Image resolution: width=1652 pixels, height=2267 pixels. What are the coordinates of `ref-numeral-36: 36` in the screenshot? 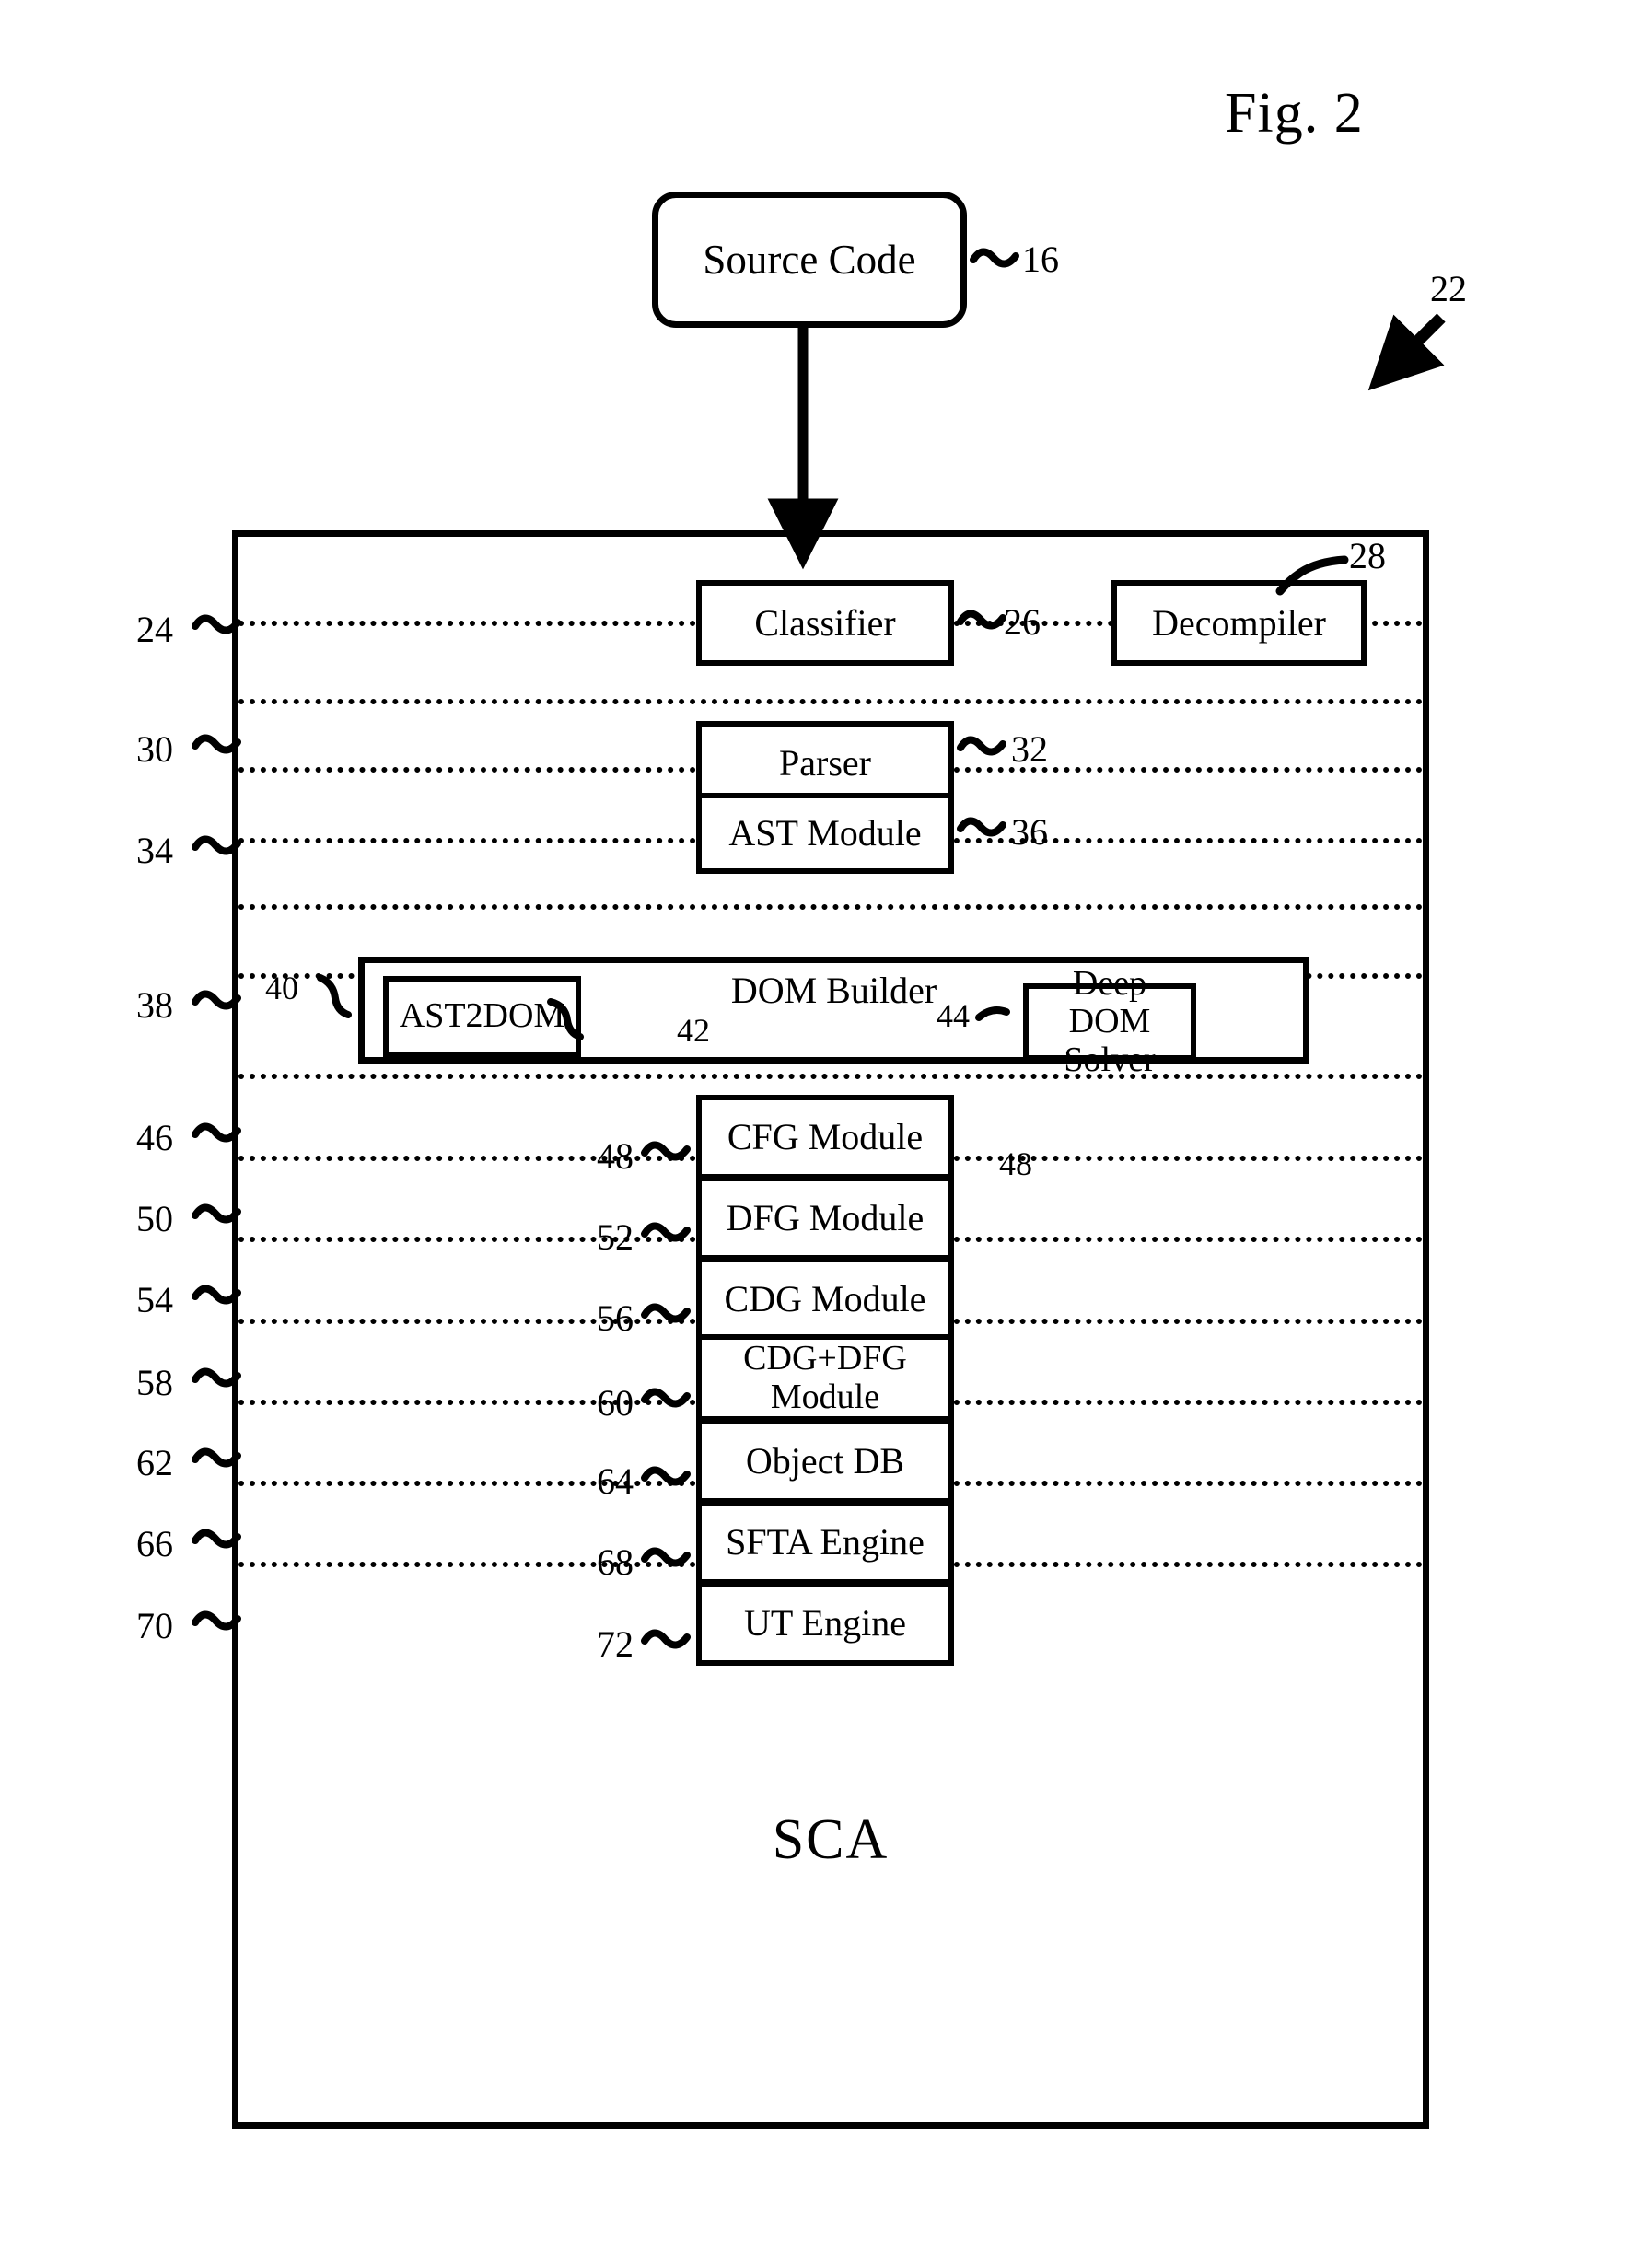 It's located at (1029, 832).